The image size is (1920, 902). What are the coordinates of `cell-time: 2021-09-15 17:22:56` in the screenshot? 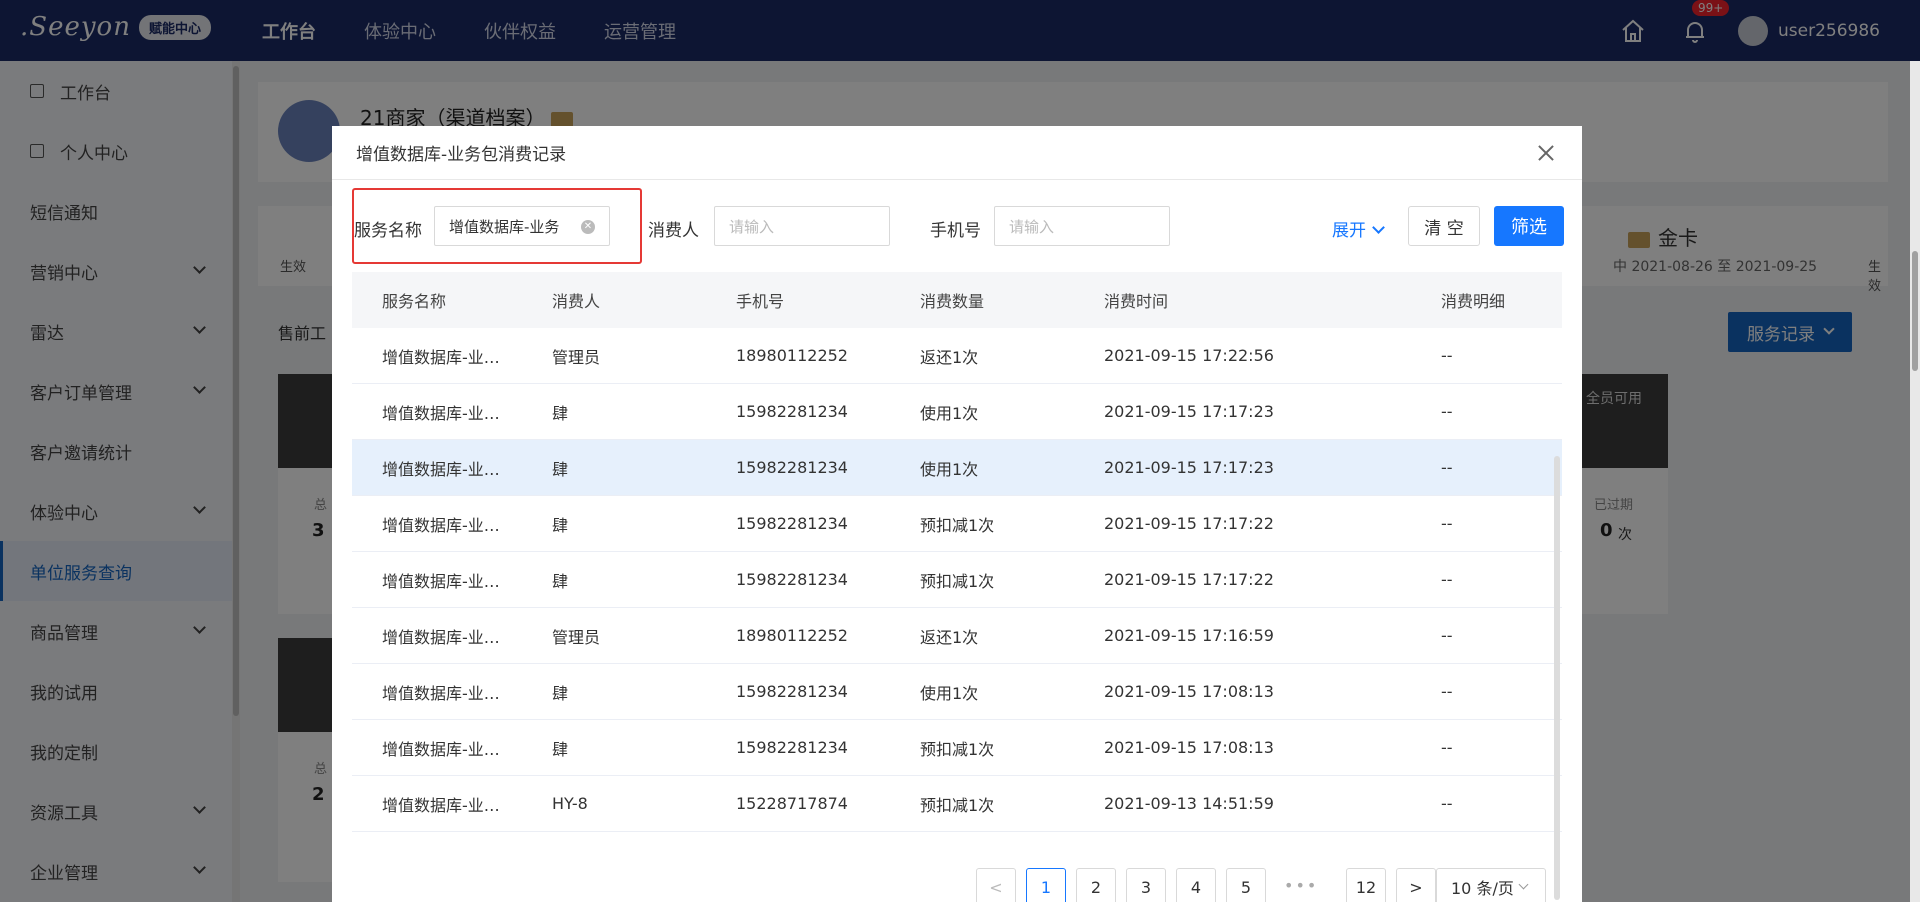 It's located at (1189, 355).